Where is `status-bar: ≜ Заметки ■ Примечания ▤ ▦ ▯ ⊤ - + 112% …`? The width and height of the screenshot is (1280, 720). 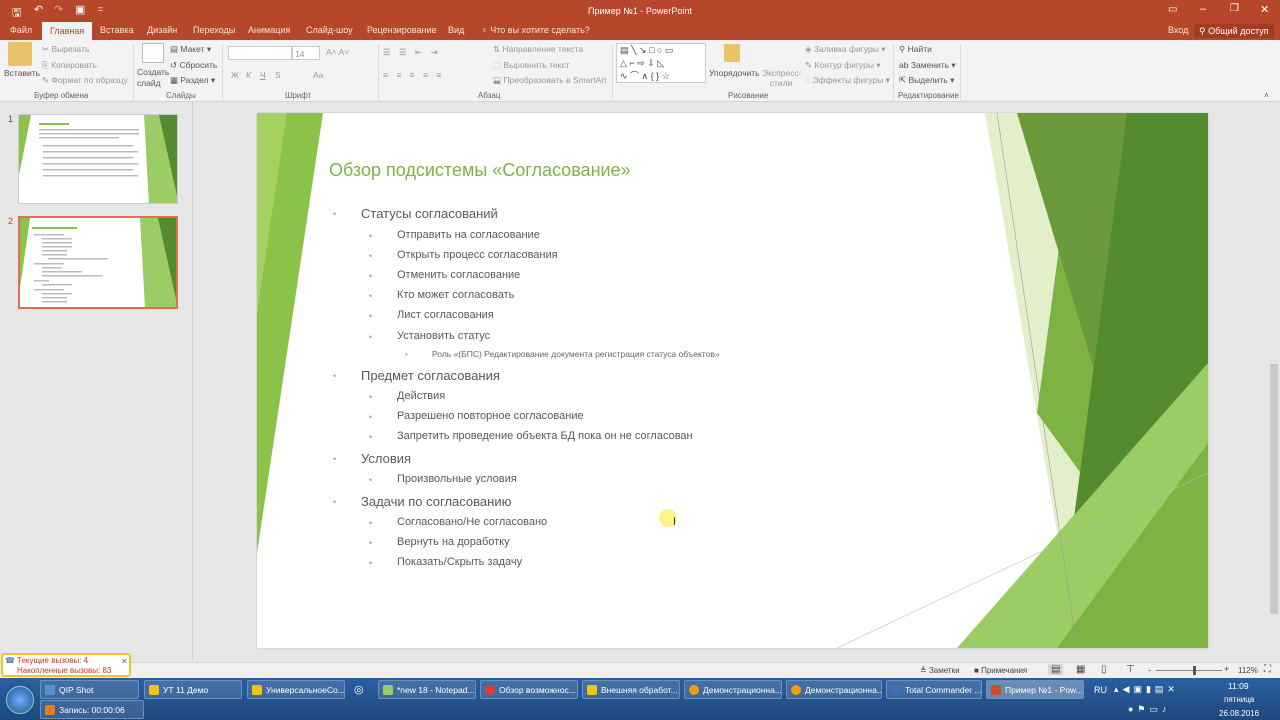
status-bar: ≜ Заметки ■ Примечания ▤ ▦ ▯ ⊤ - + 112% … is located at coordinates (640, 670).